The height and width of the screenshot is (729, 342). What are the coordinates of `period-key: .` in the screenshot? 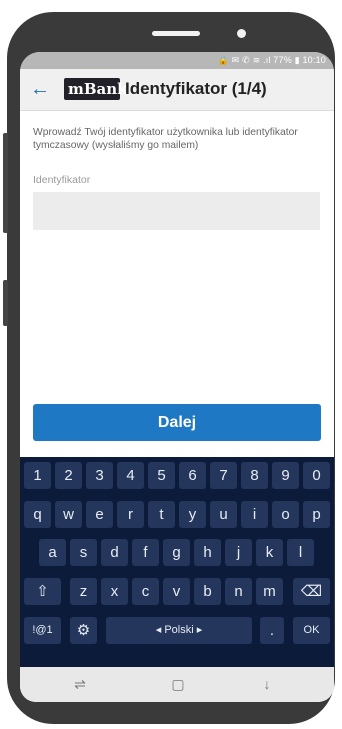 It's located at (272, 630).